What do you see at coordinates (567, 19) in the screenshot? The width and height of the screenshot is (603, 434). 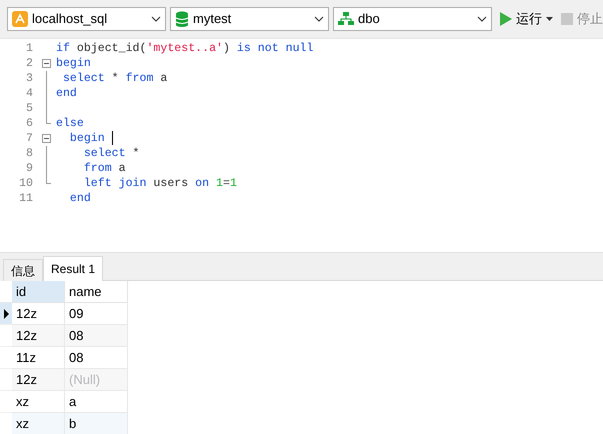 I see `stop-icon` at bounding box center [567, 19].